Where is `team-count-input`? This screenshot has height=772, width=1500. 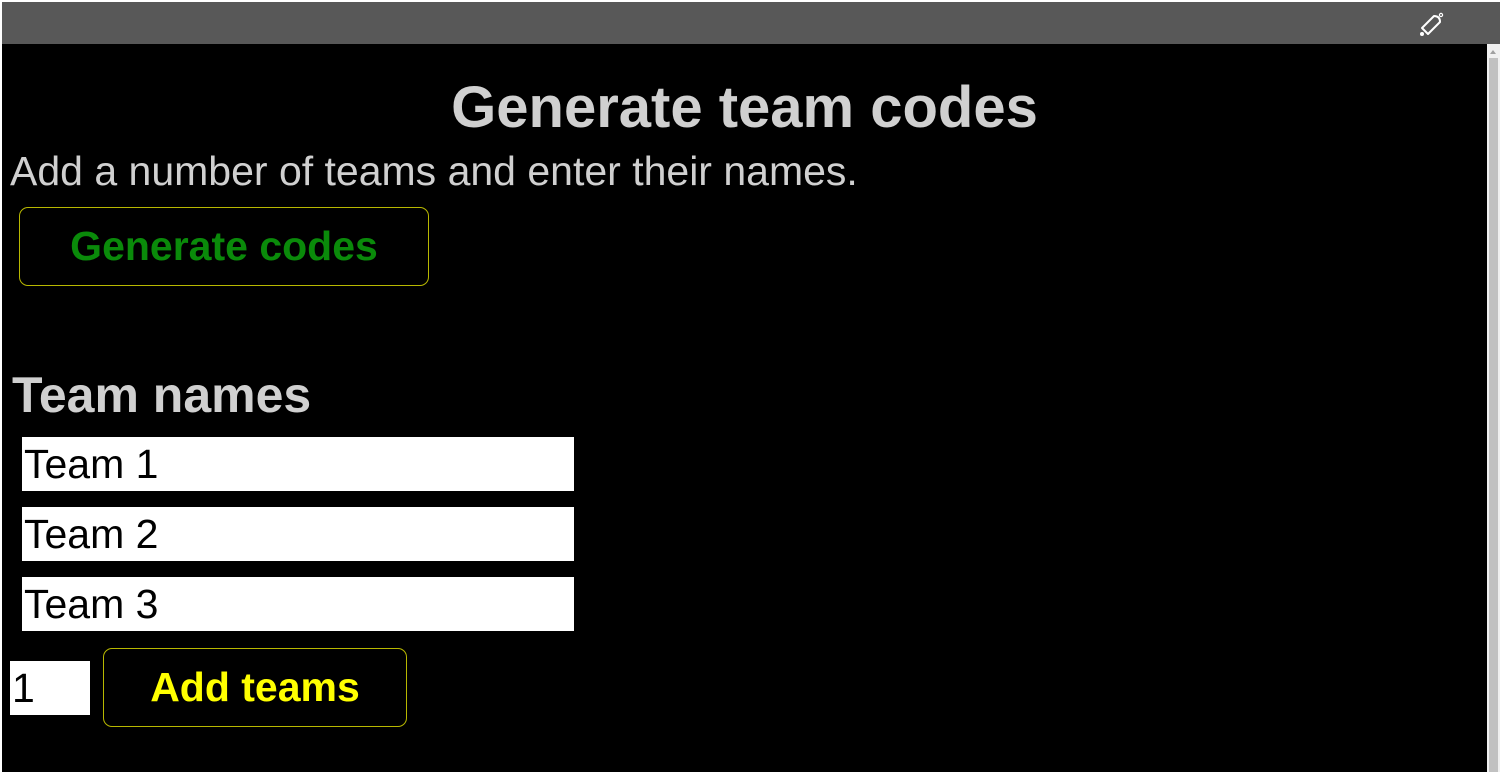
team-count-input is located at coordinates (50, 688).